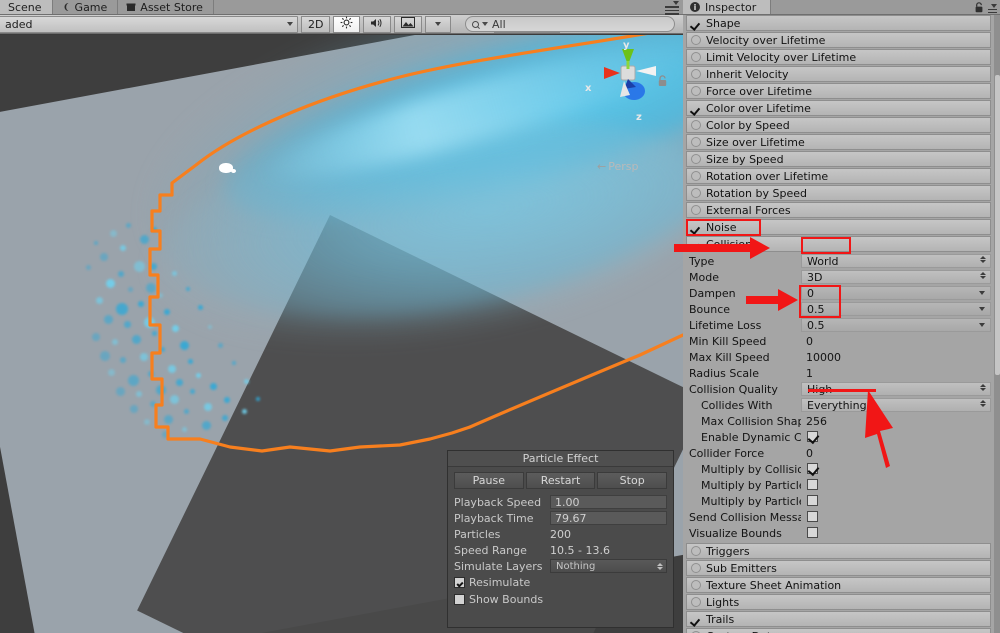  Describe the element at coordinates (695, 7) in the screenshot. I see `info-icon: i` at that location.